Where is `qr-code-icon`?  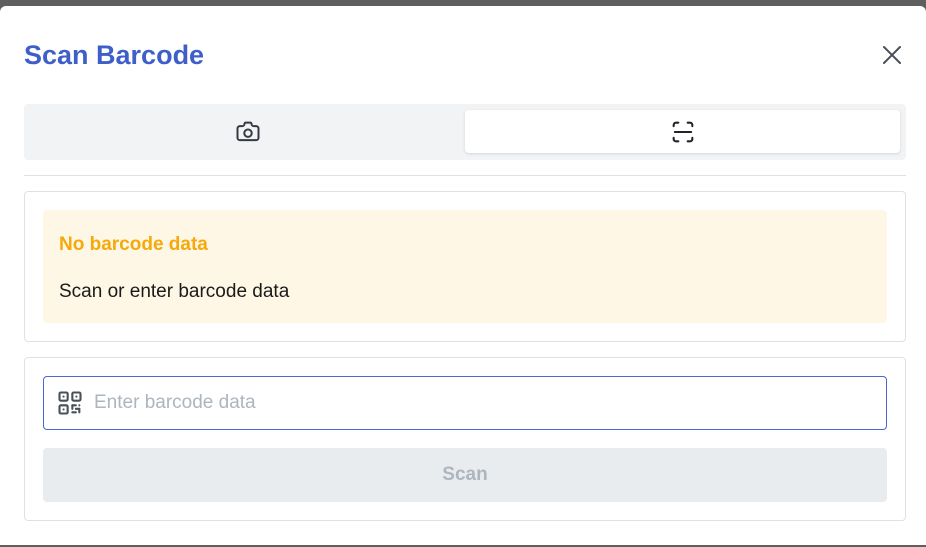 qr-code-icon is located at coordinates (70, 403).